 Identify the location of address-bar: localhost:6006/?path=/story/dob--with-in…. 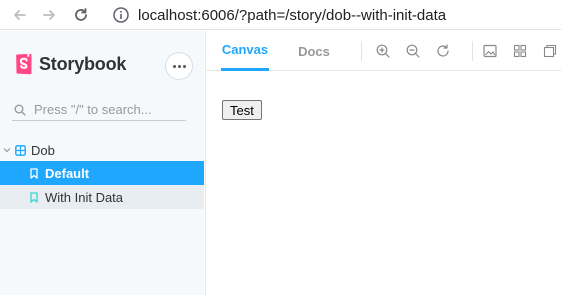
(333, 15).